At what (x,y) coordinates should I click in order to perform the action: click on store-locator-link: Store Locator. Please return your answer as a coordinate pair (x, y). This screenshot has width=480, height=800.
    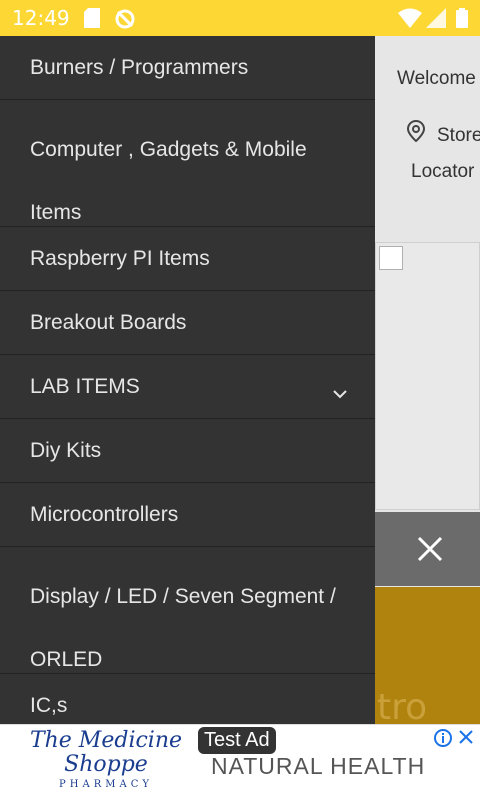
    Looking at the image, I should click on (445, 154).